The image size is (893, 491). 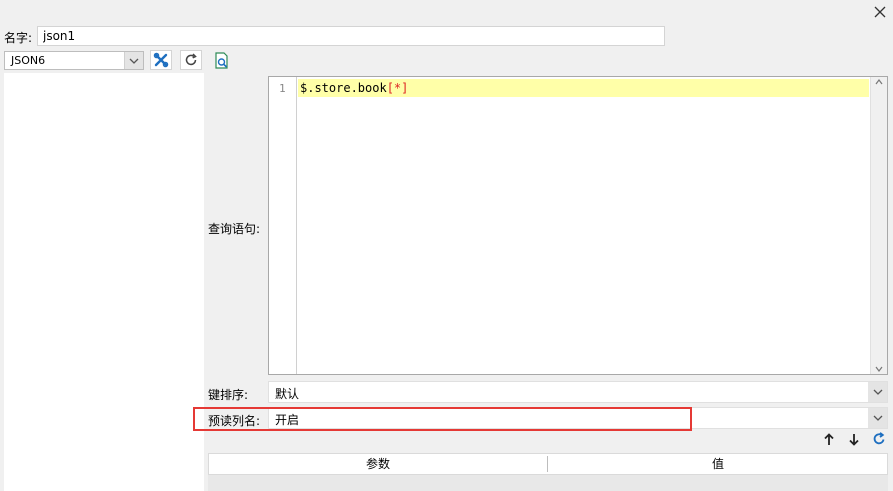 What do you see at coordinates (343, 88) in the screenshot?
I see `code-text: $.store.book` at bounding box center [343, 88].